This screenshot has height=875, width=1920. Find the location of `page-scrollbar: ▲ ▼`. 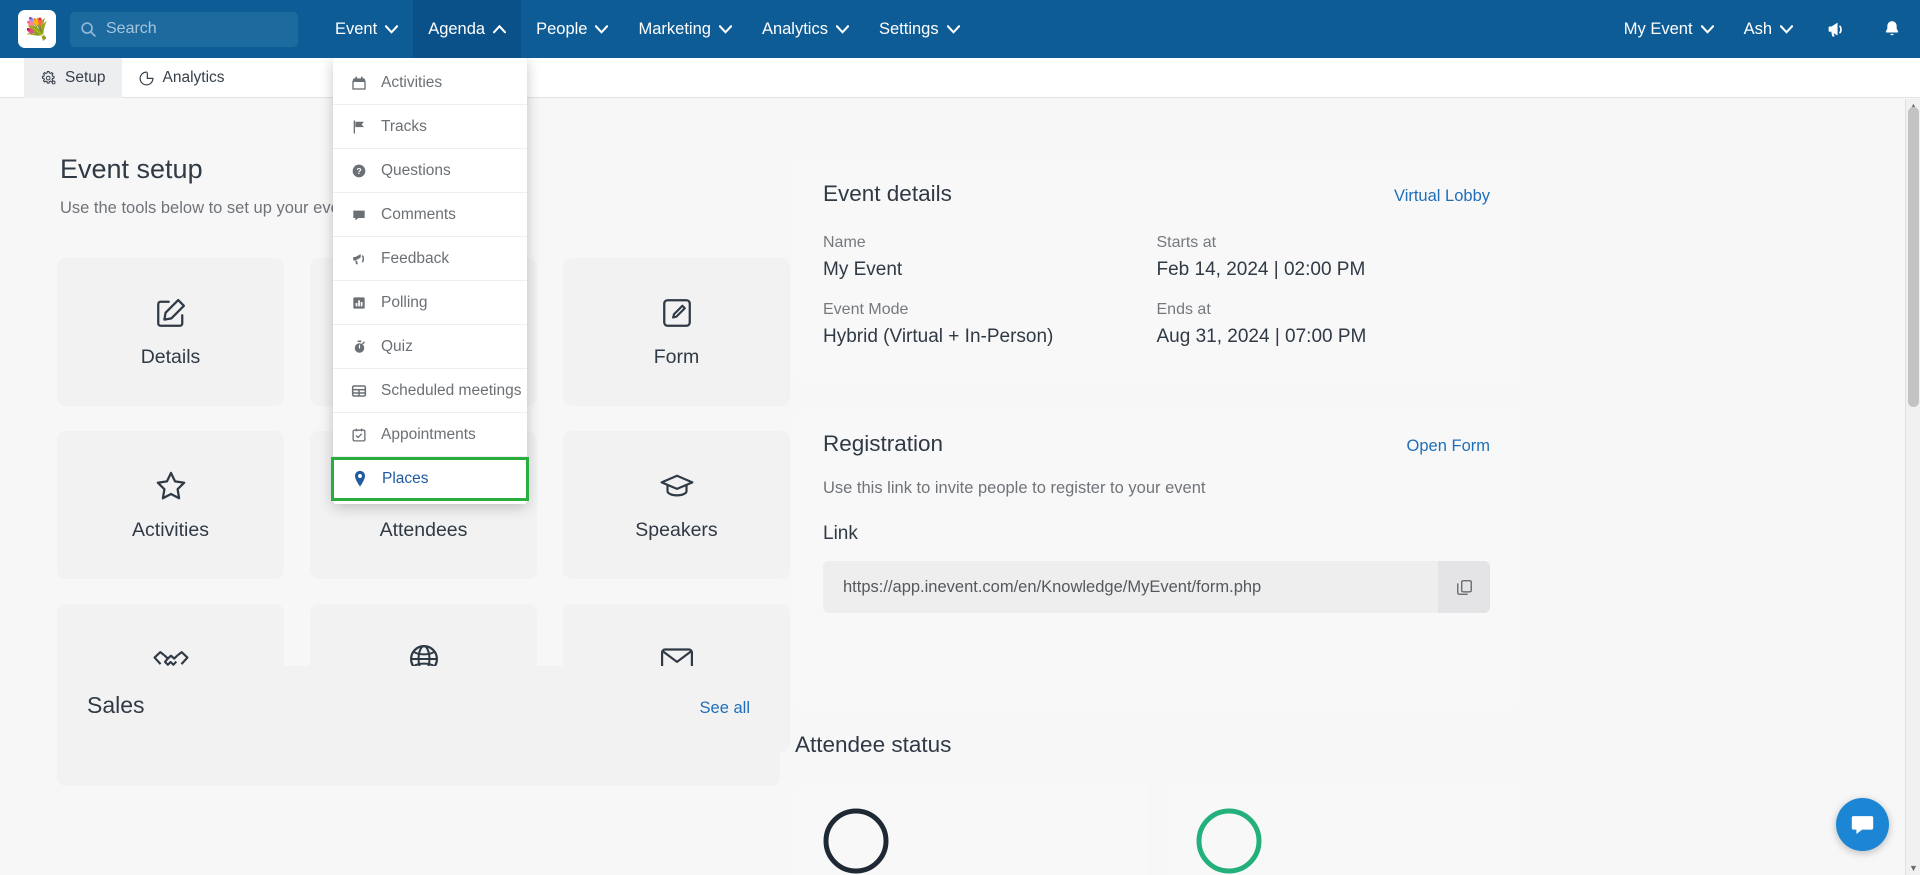

page-scrollbar: ▲ ▼ is located at coordinates (1912, 487).